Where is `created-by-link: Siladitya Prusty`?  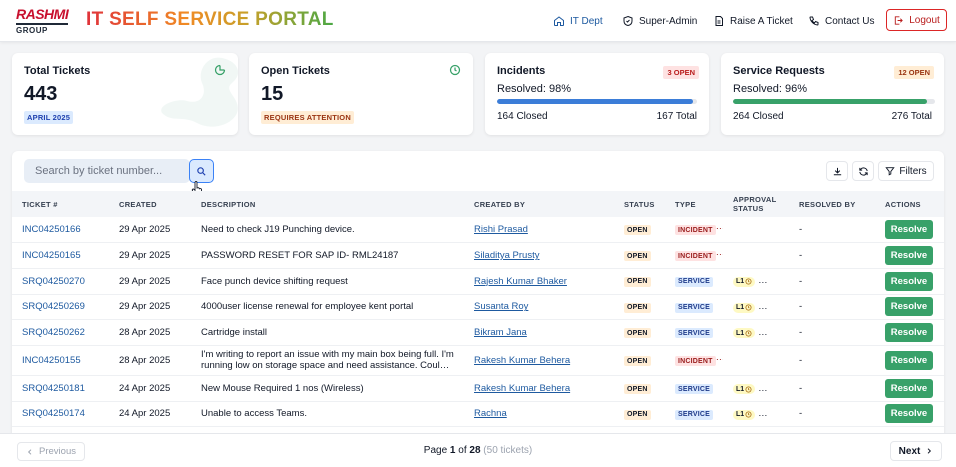 created-by-link: Siladitya Prusty is located at coordinates (539, 255).